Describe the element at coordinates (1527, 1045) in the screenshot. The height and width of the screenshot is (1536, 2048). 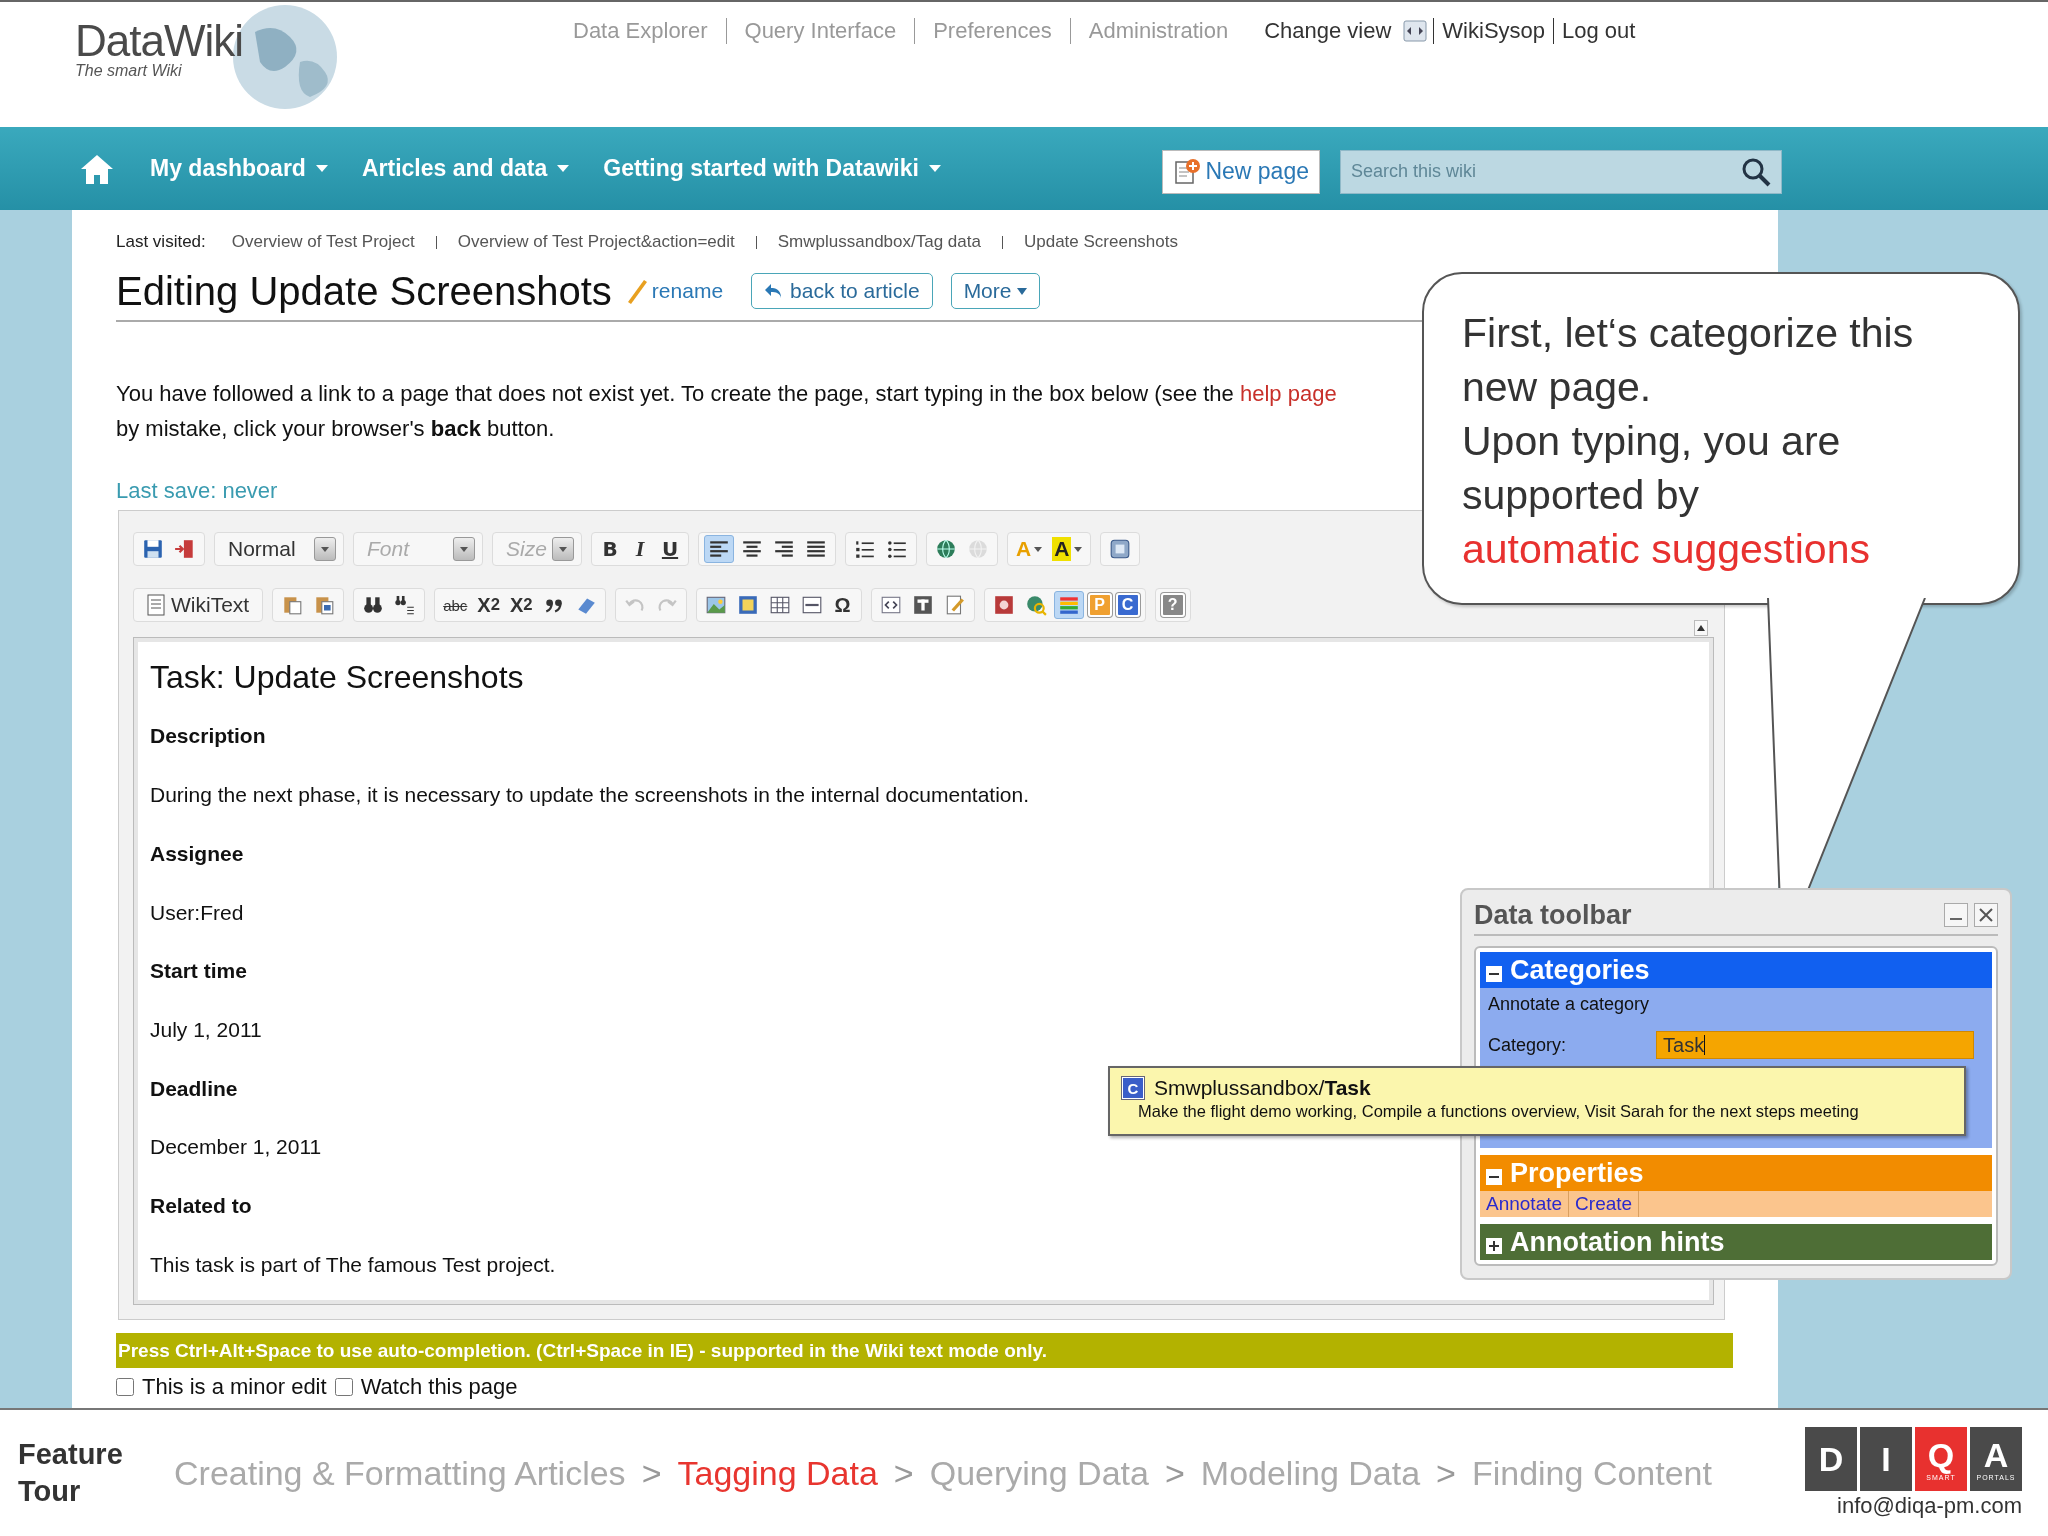
I see `field-label: Category:` at that location.